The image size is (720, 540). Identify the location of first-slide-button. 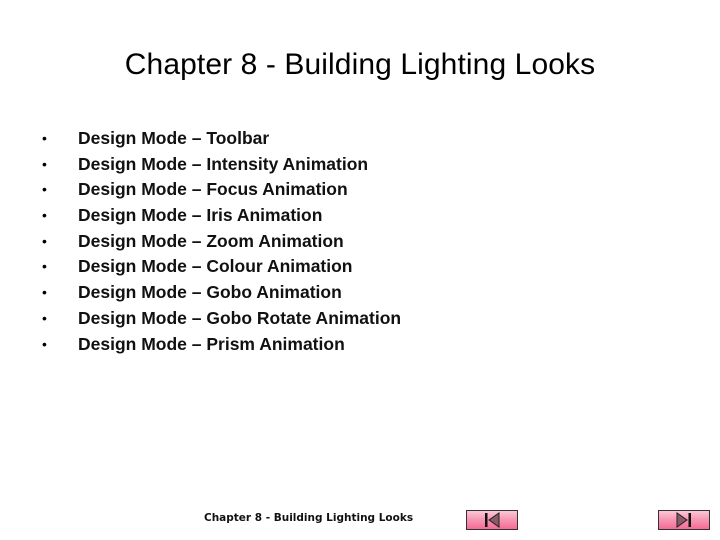
(492, 520).